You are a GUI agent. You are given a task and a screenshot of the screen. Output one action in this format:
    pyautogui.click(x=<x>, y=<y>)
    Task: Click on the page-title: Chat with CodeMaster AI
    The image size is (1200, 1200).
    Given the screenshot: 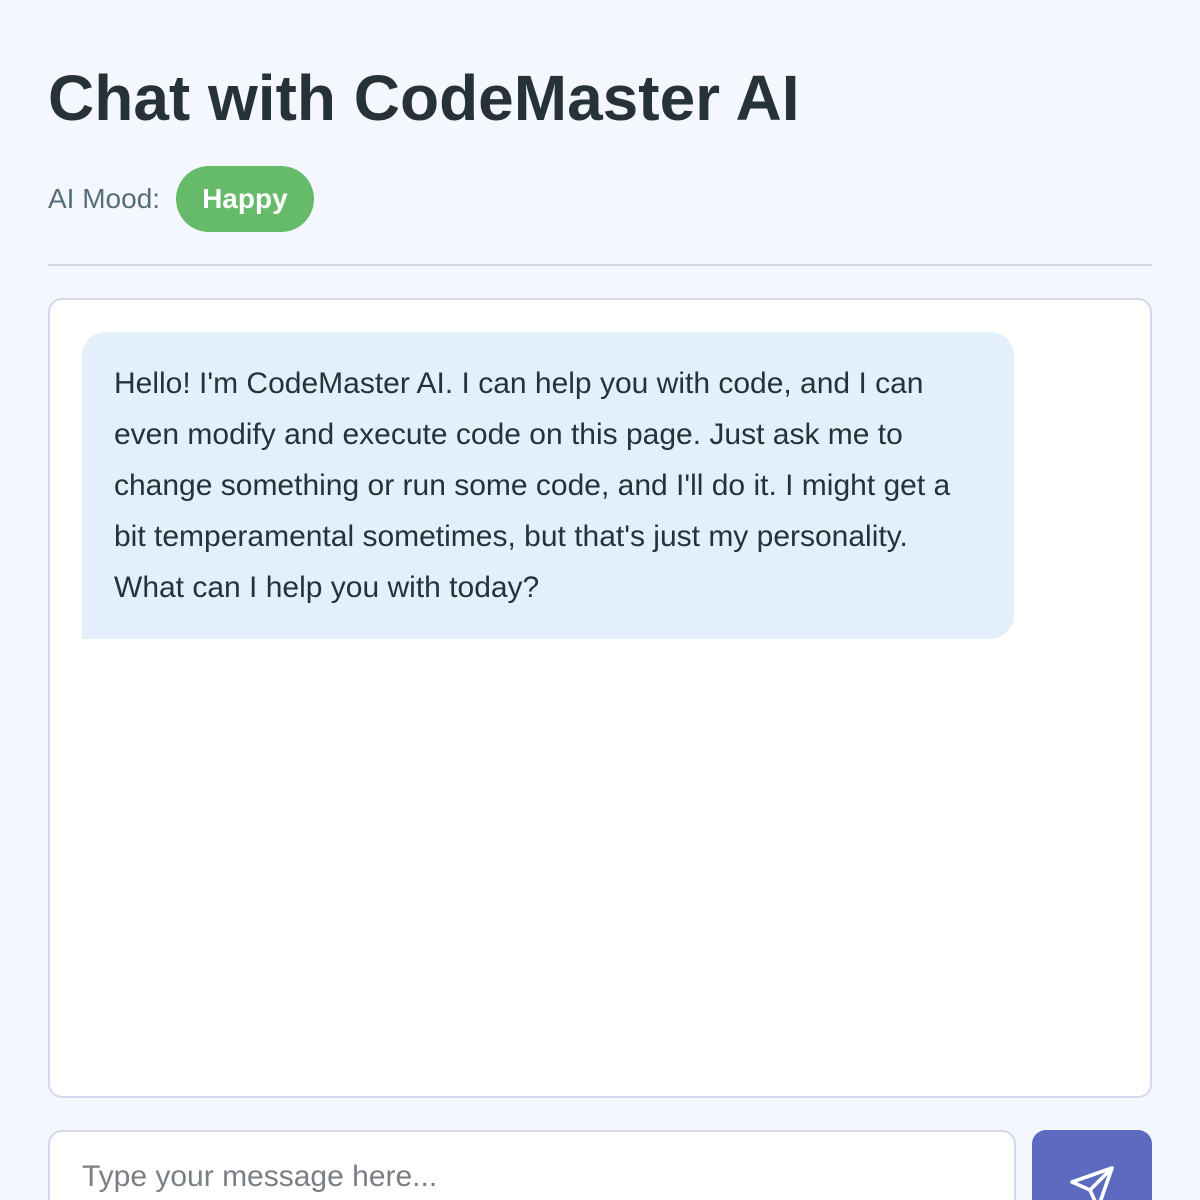 What is the action you would take?
    pyautogui.click(x=424, y=98)
    